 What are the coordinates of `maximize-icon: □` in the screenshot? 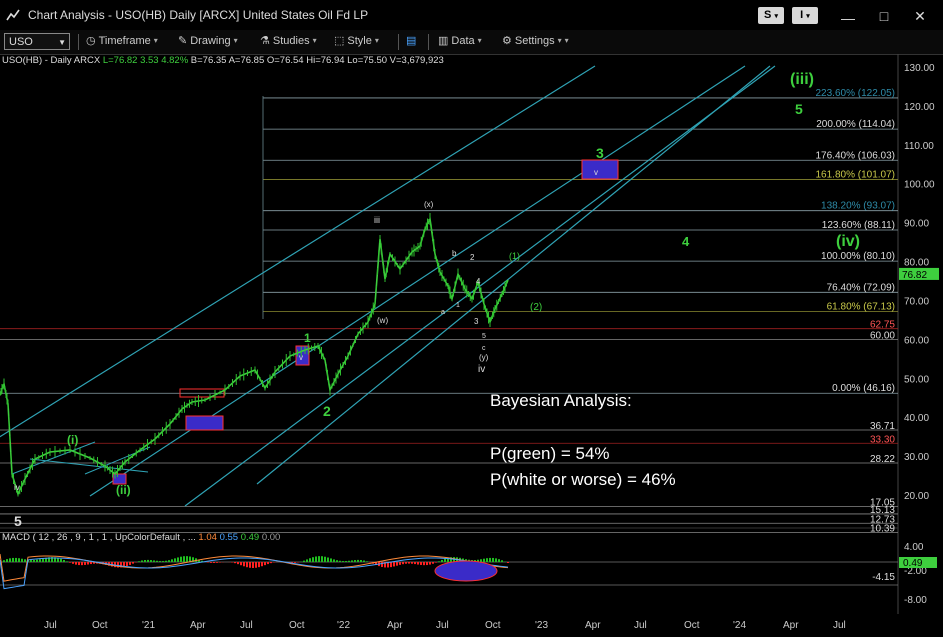 It's located at (884, 16).